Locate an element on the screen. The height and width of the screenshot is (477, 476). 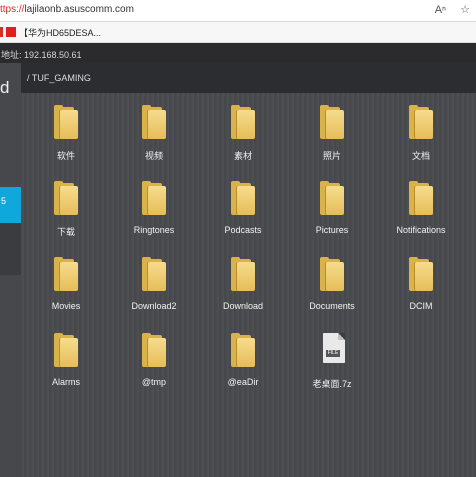
folder-item: DCIM is located at coordinates (421, 284).